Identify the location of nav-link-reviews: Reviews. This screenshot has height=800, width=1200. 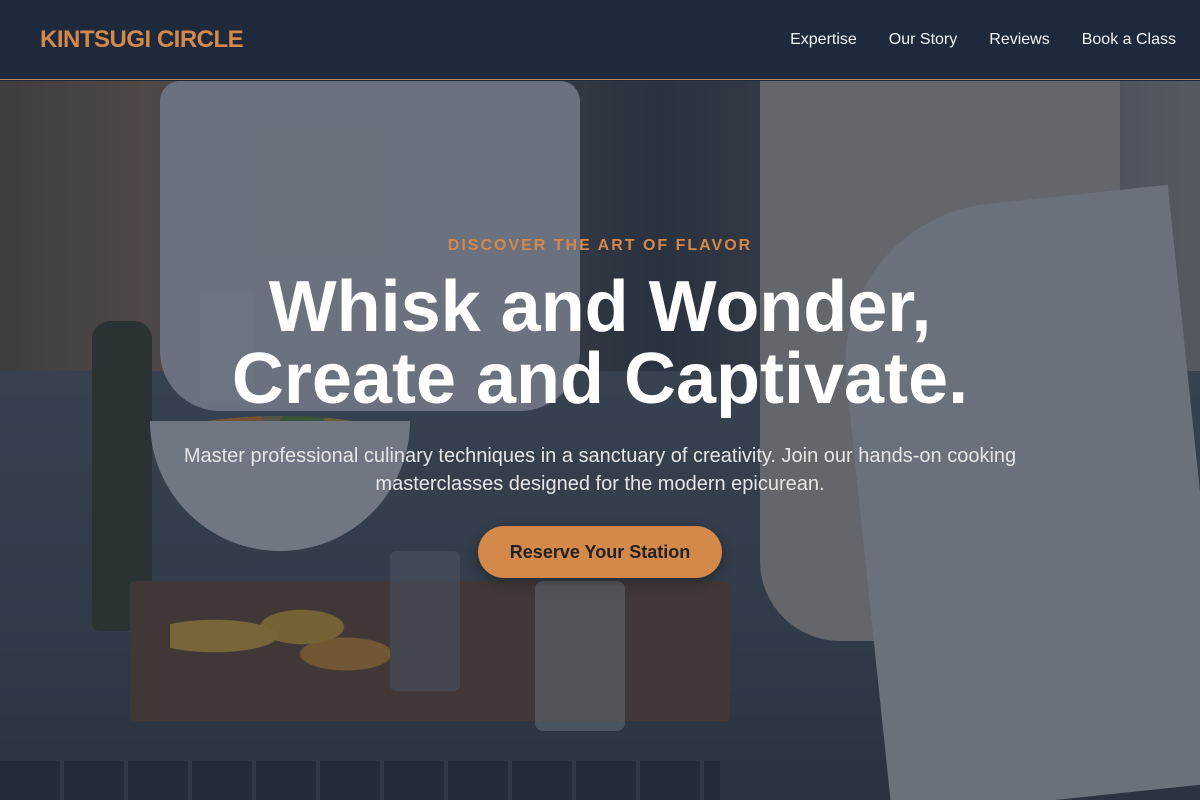
(1019, 40).